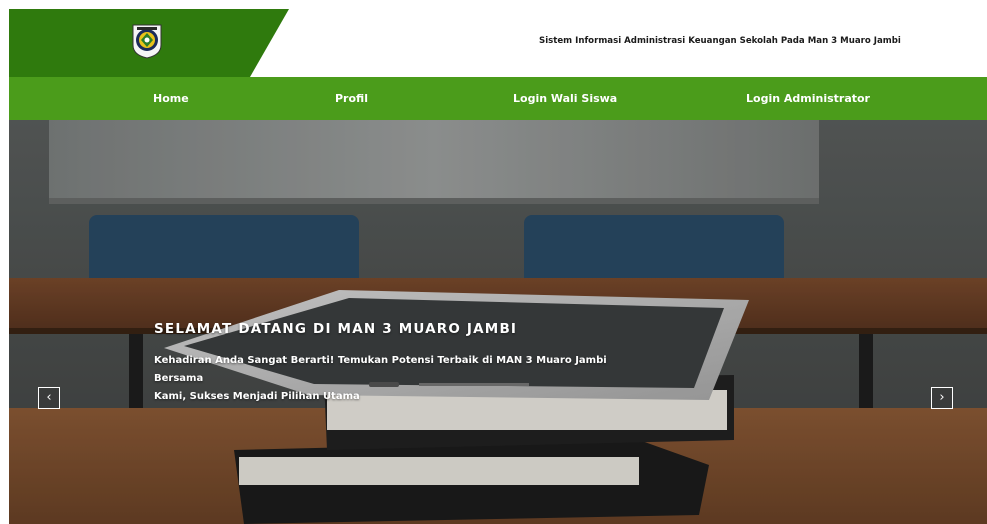 The width and height of the screenshot is (987, 524). Describe the element at coordinates (808, 98) in the screenshot. I see `nav-item-login-administrator: Login Administrator` at that location.